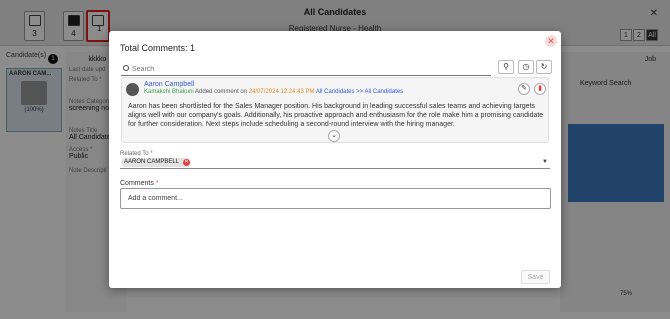 This screenshot has height=319, width=670. Describe the element at coordinates (169, 92) in the screenshot. I see `commenter-name: Kamakshi Bhakuni` at that location.